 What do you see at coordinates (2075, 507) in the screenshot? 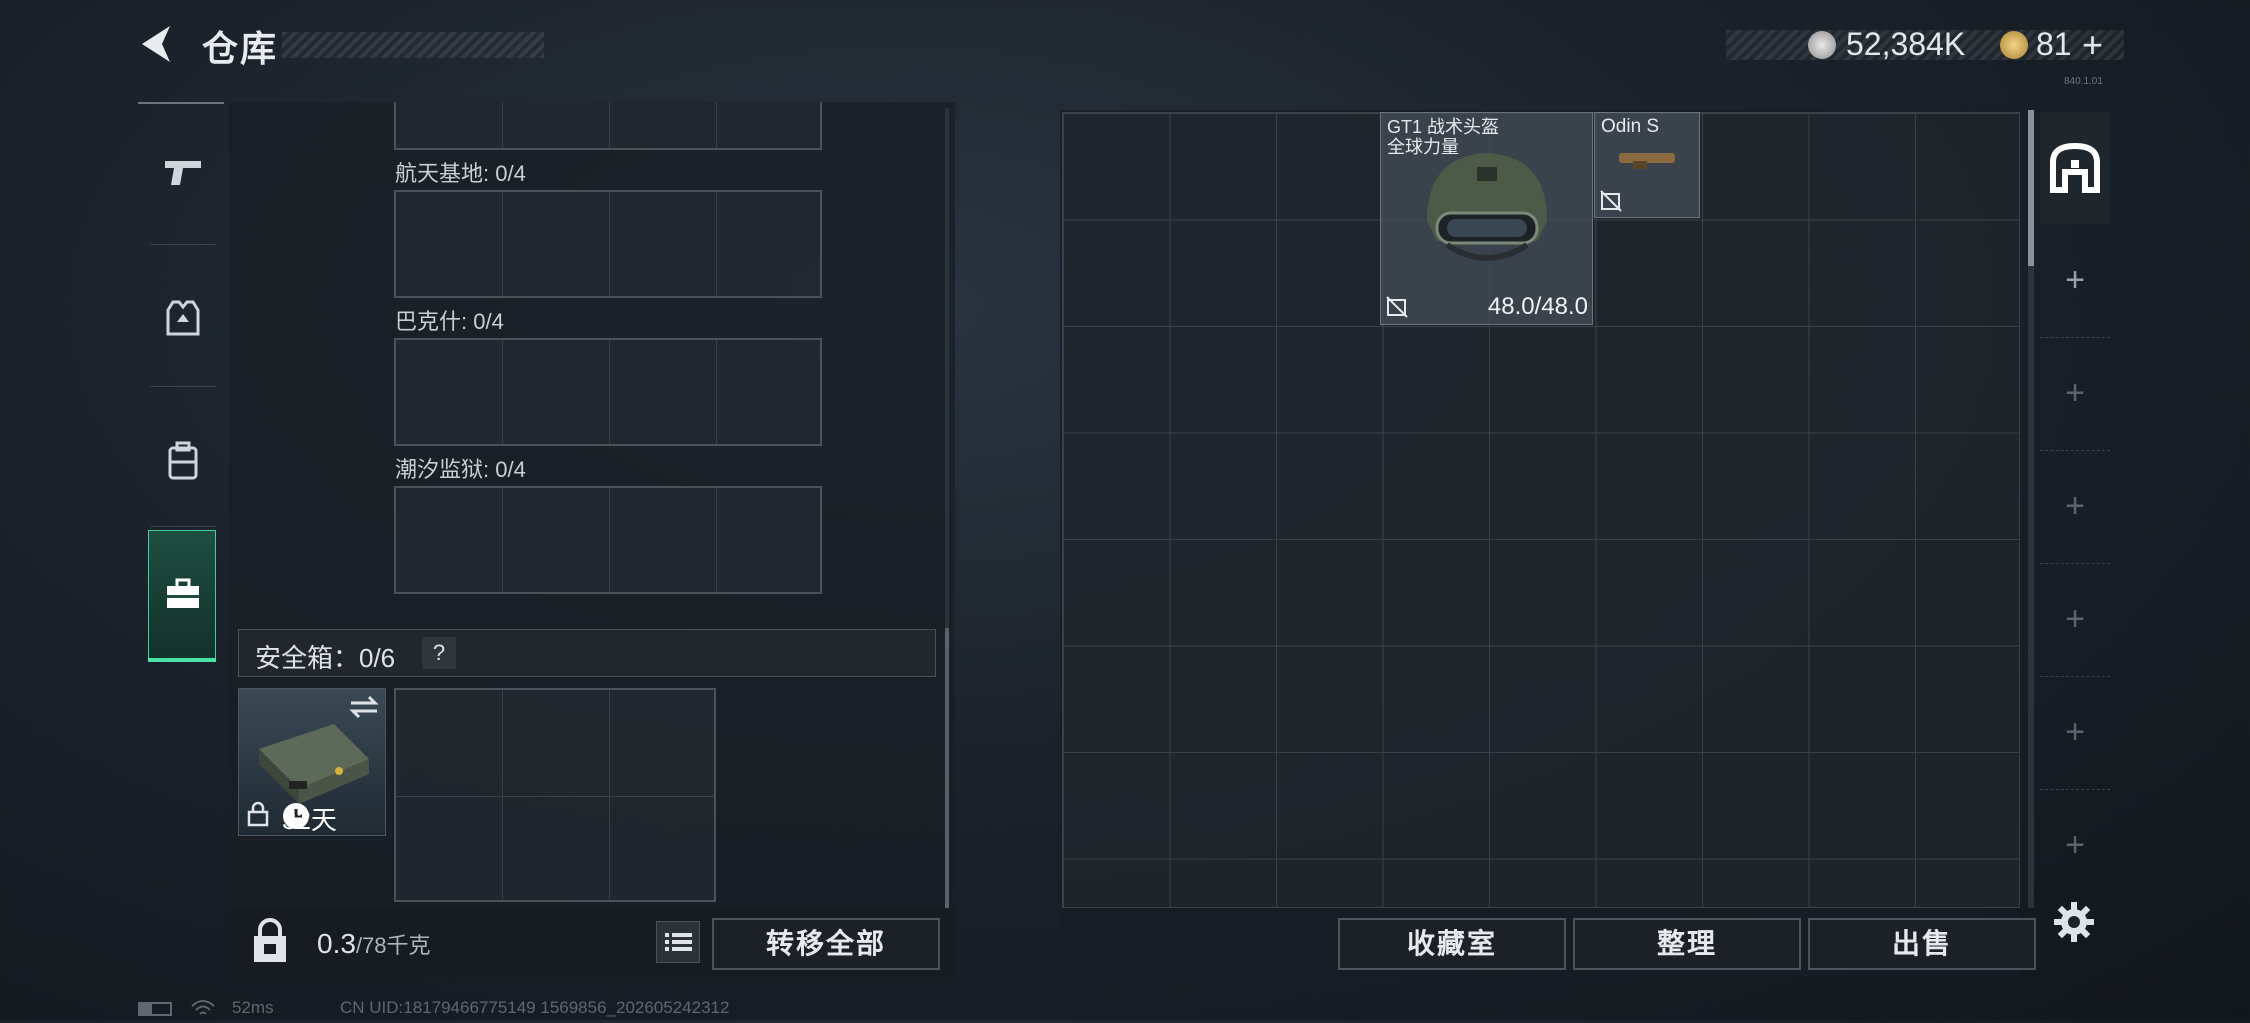
I see `sidebar-add-slot-3: +` at bounding box center [2075, 507].